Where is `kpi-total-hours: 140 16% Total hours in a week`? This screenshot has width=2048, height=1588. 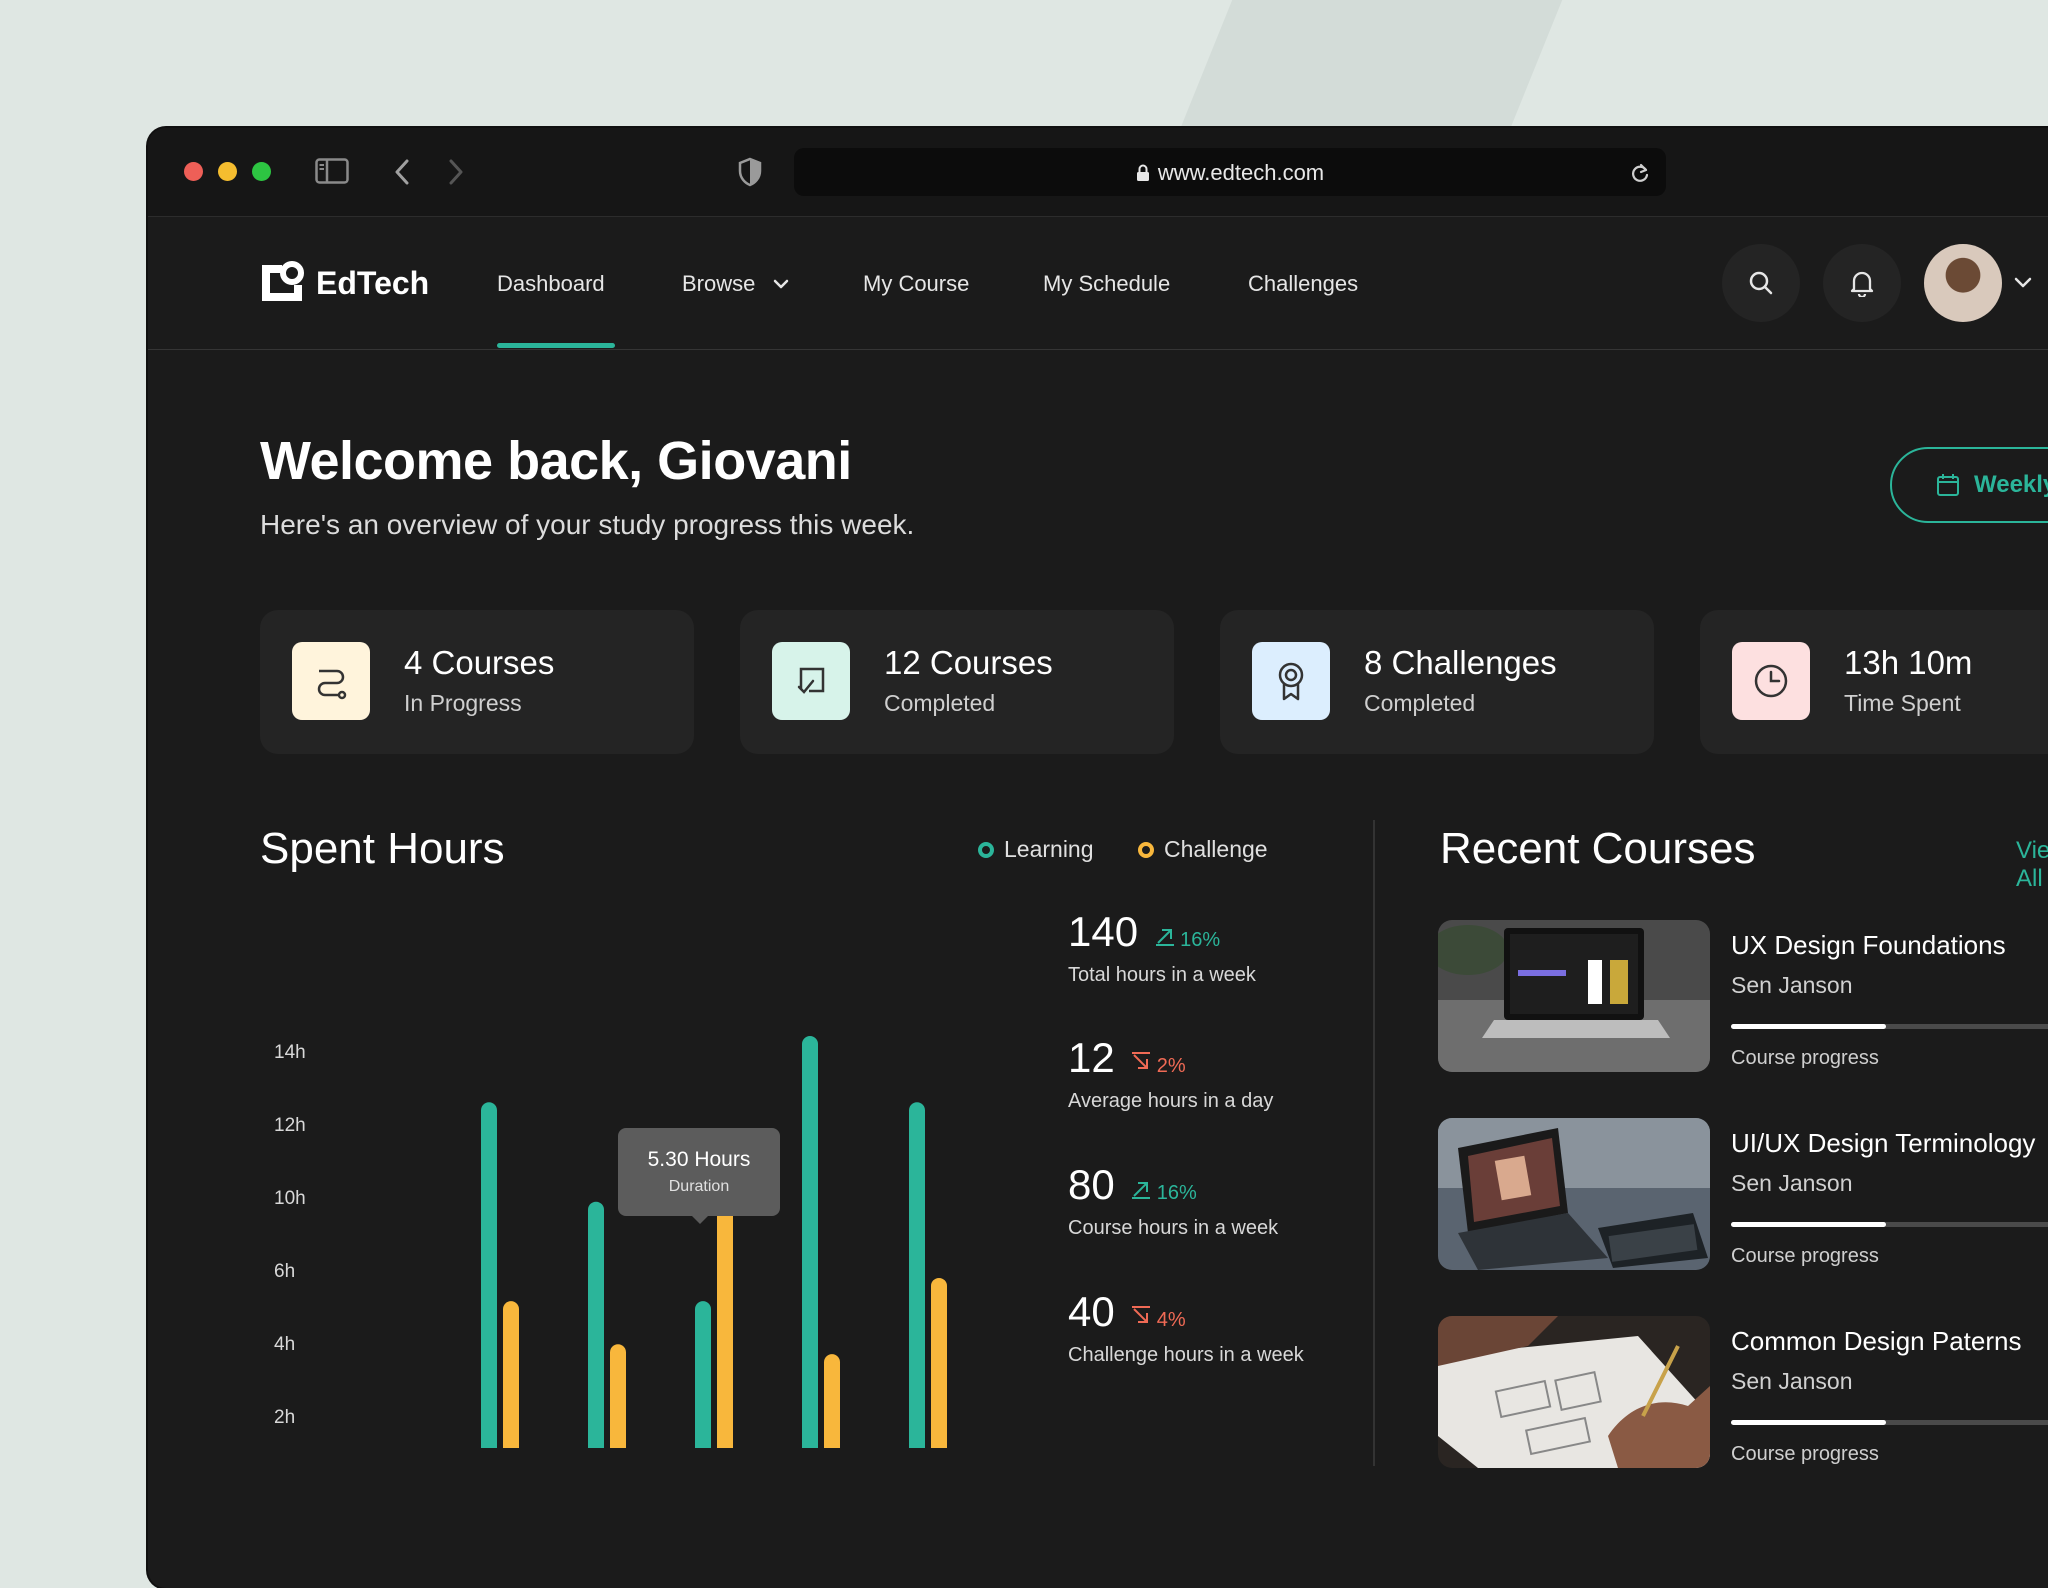 kpi-total-hours: 140 16% Total hours in a week is located at coordinates (1162, 947).